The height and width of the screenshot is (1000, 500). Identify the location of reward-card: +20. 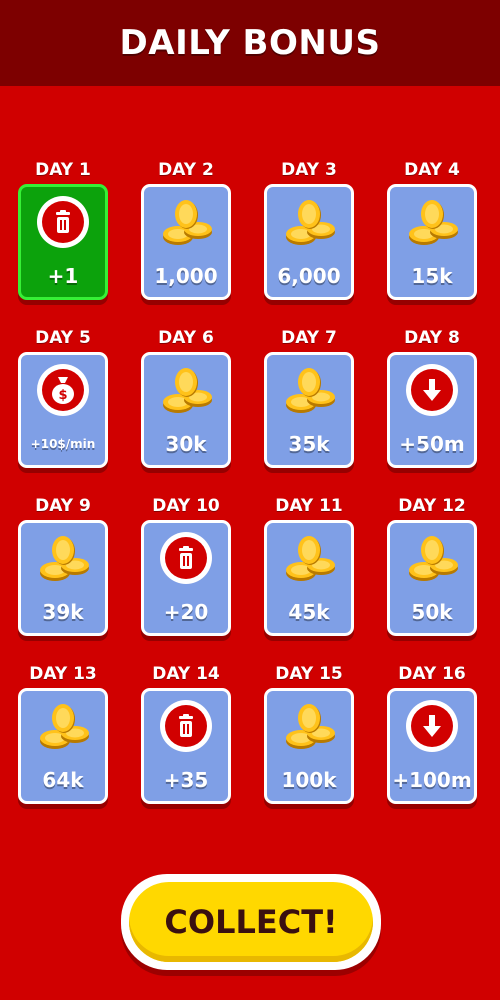
(186, 578).